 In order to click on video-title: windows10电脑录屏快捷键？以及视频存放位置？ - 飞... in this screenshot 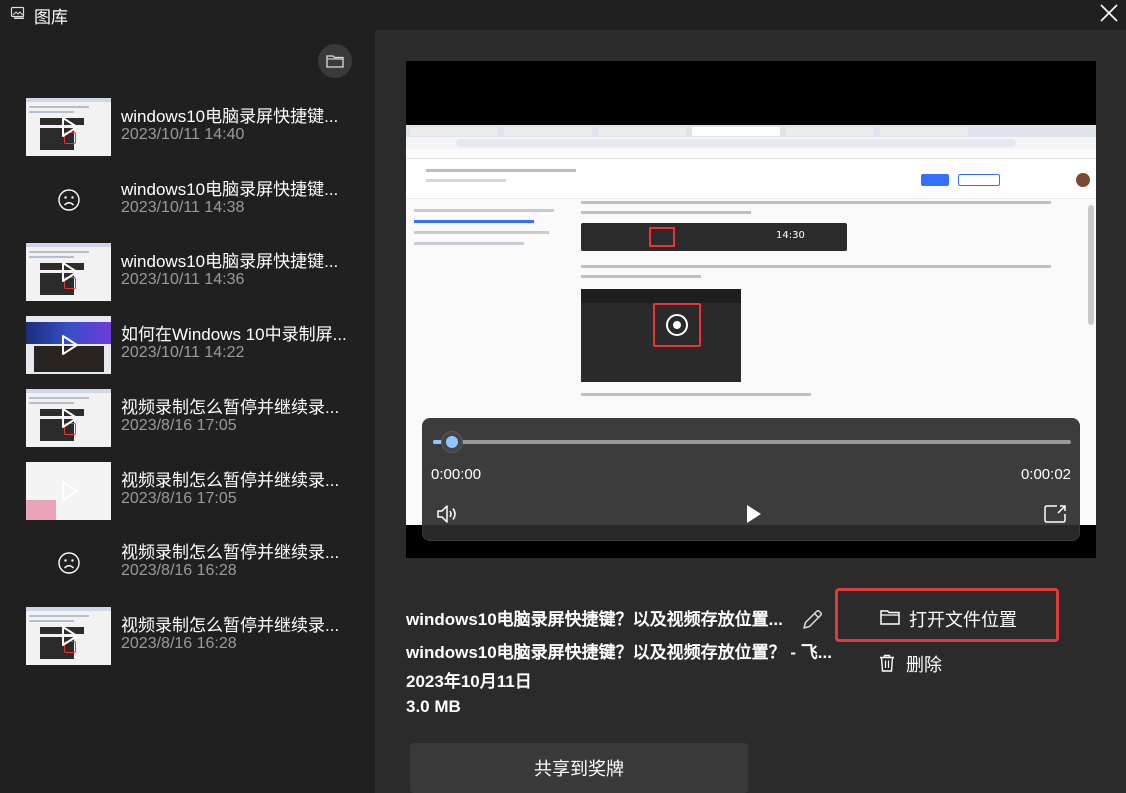, I will do `click(619, 652)`.